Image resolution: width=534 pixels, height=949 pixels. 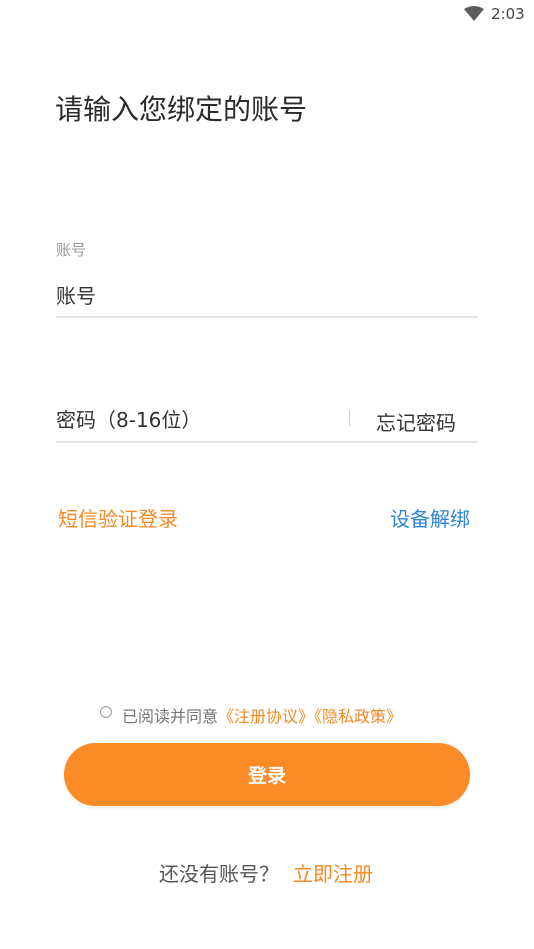 What do you see at coordinates (267, 774) in the screenshot?
I see `login-button: 登录` at bounding box center [267, 774].